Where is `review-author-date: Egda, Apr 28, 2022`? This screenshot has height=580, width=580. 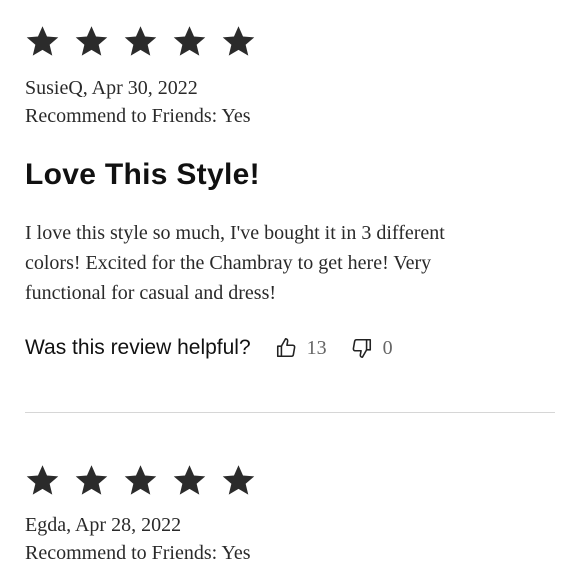
review-author-date: Egda, Apr 28, 2022 is located at coordinates (103, 525).